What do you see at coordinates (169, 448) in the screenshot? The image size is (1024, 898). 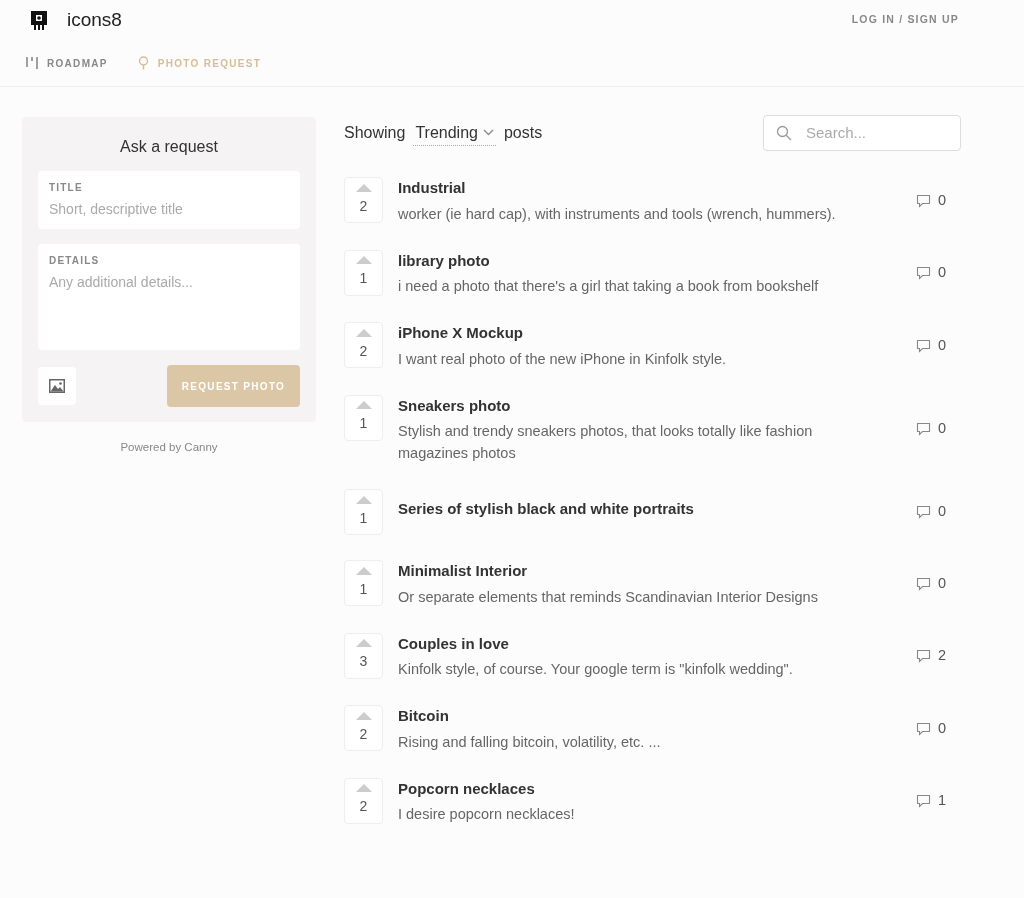 I see `powered-by-link: Powered by Canny` at bounding box center [169, 448].